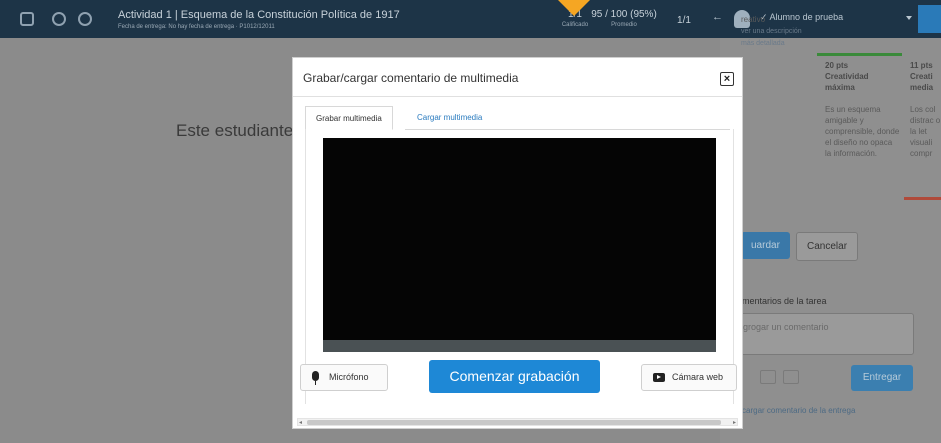 Image resolution: width=941 pixels, height=443 pixels. What do you see at coordinates (922, 82) in the screenshot?
I see `rating-title: Creati media` at bounding box center [922, 82].